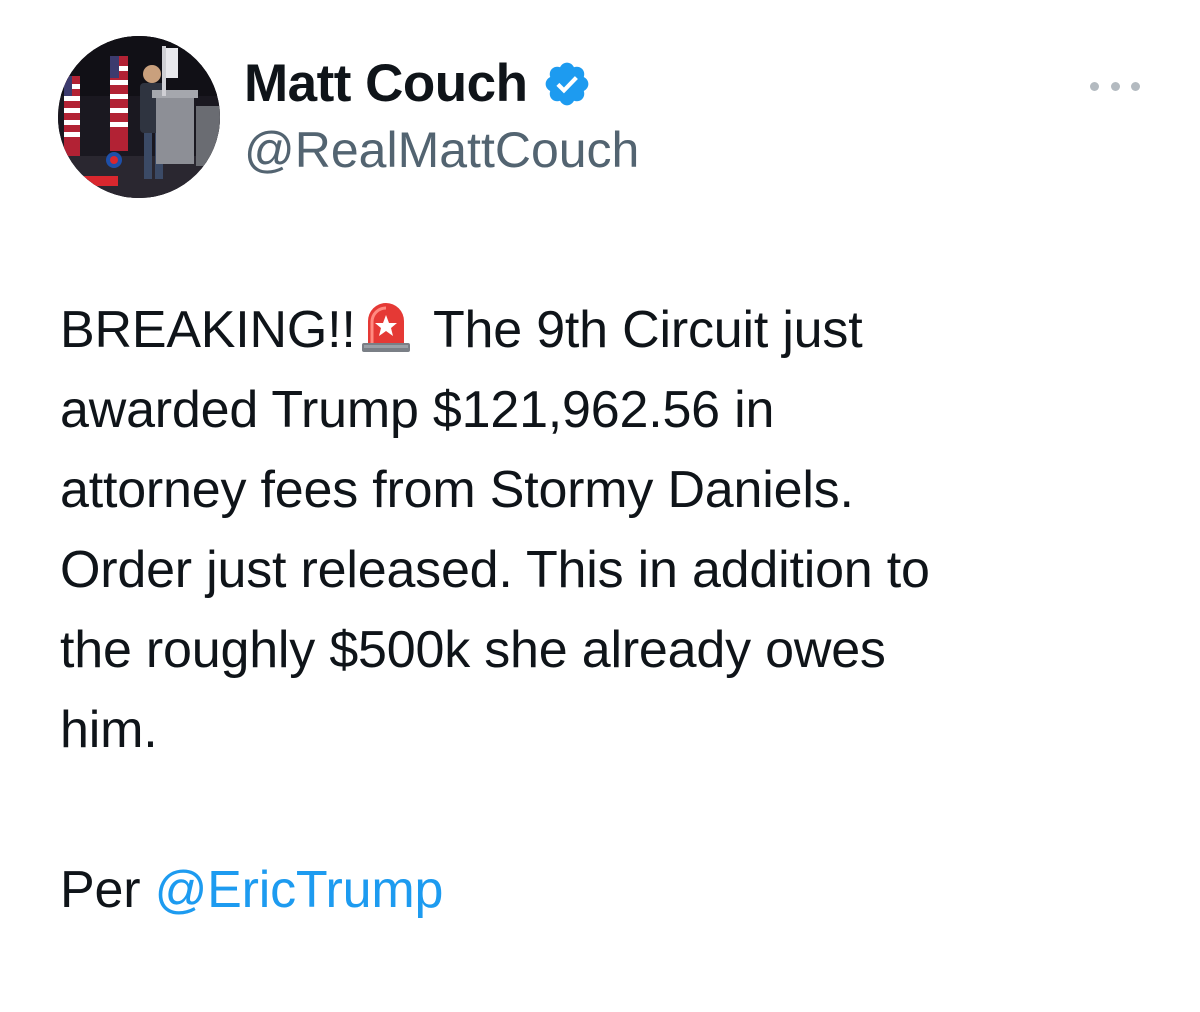 This screenshot has height=1012, width=1200. What do you see at coordinates (107, 890) in the screenshot?
I see `per-prefix: Per` at bounding box center [107, 890].